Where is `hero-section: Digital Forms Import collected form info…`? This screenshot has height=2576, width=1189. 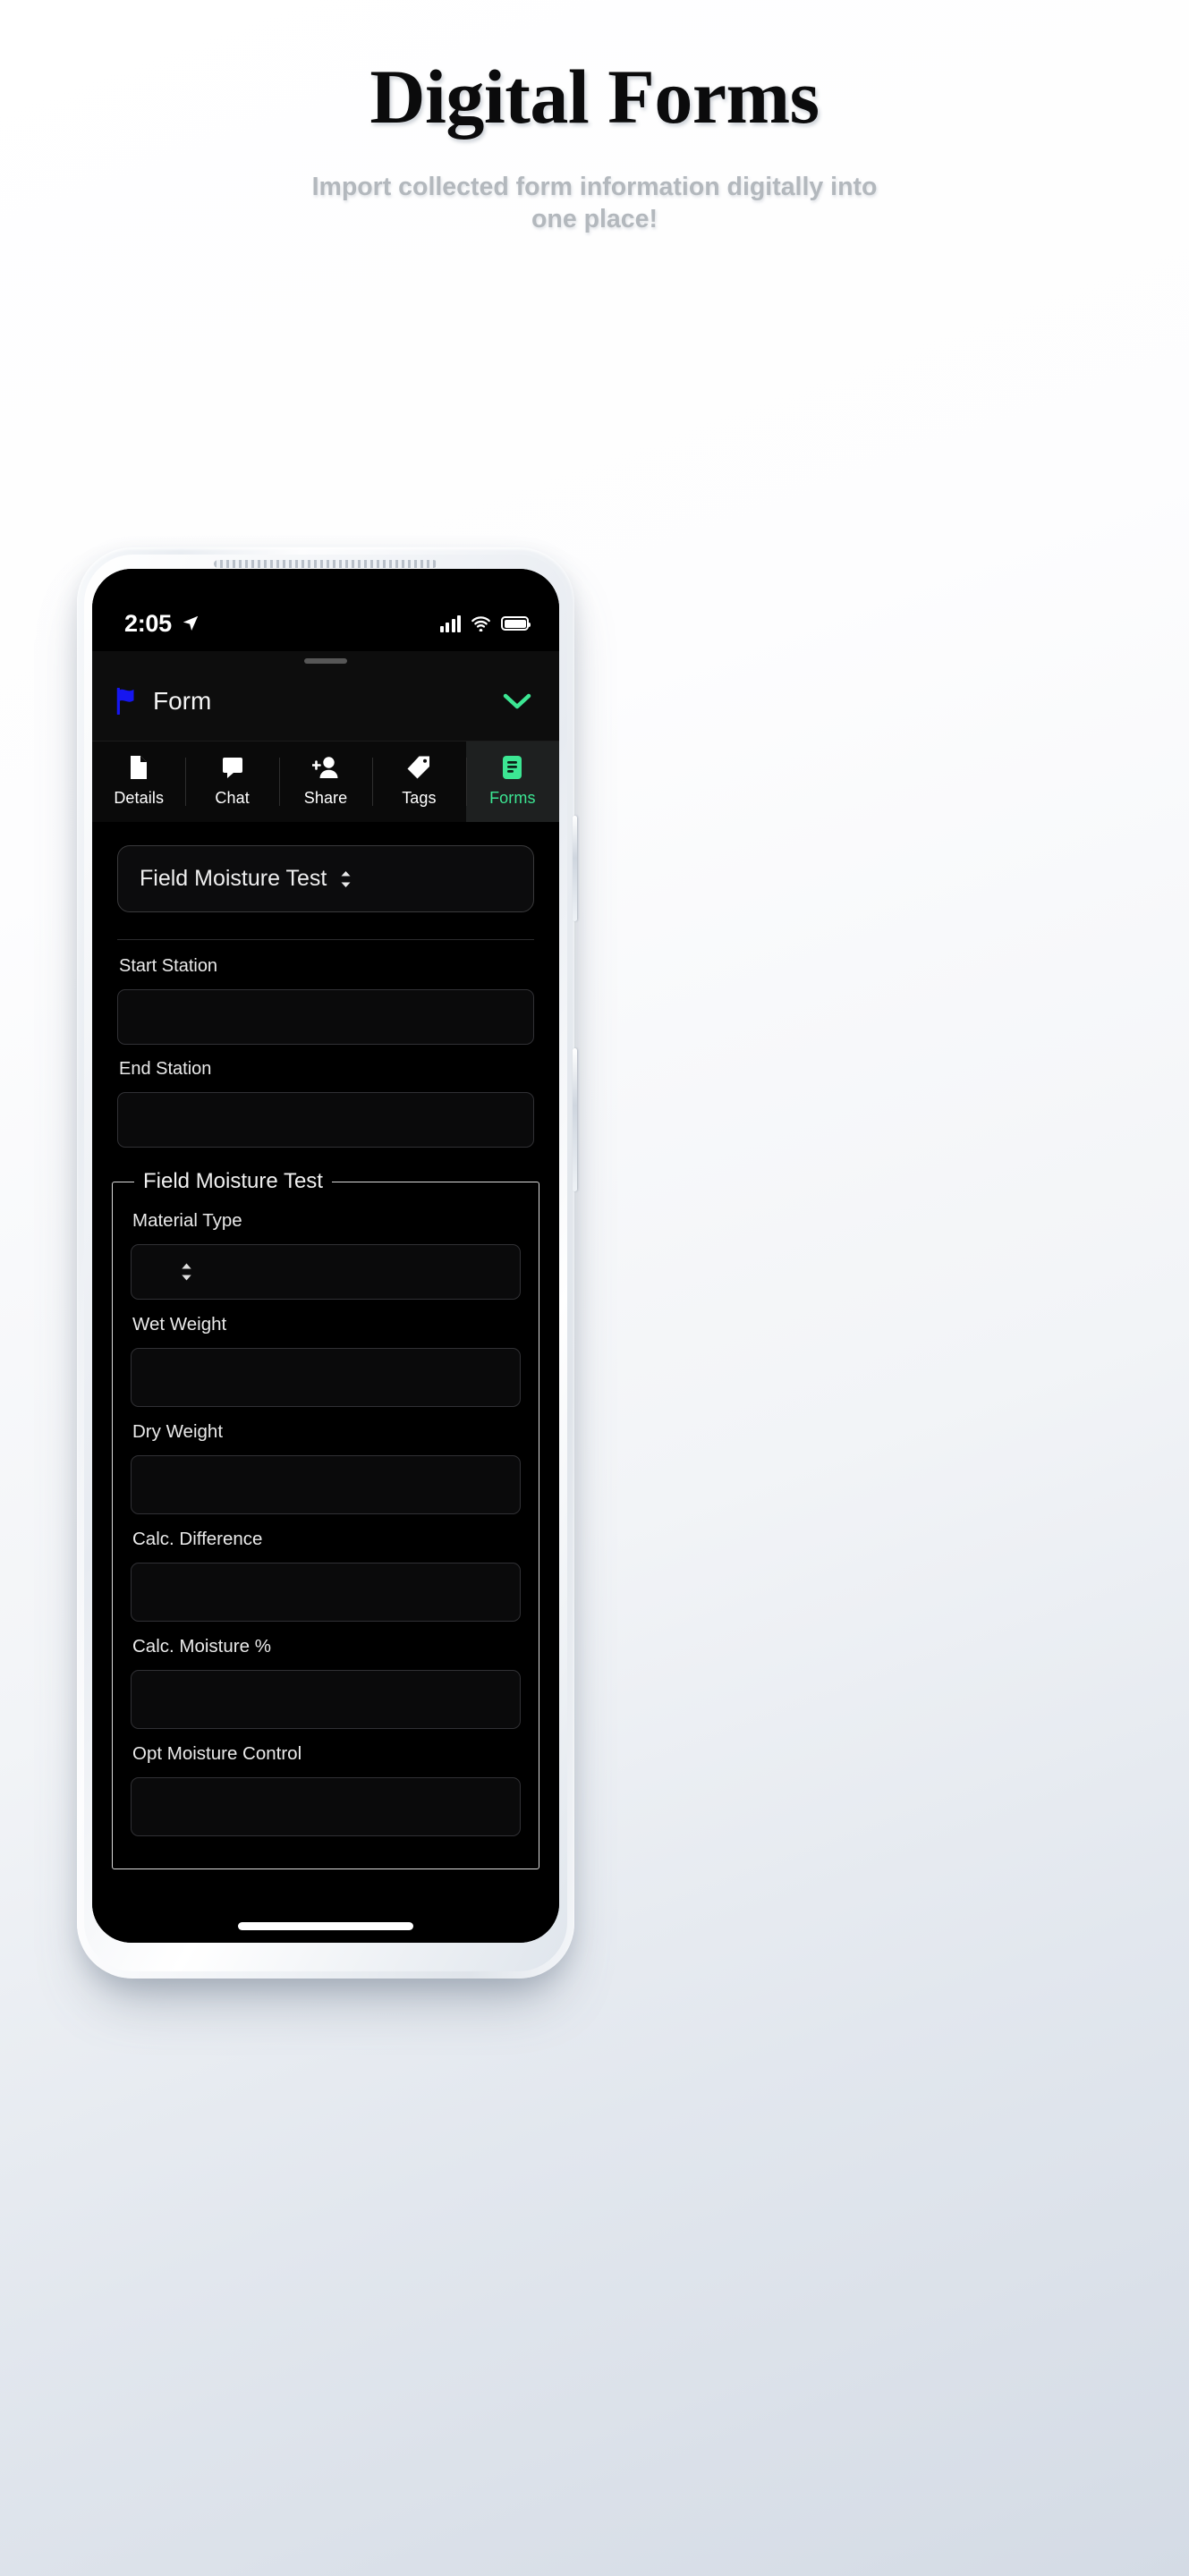 hero-section: Digital Forms Import collected form info… is located at coordinates (594, 118).